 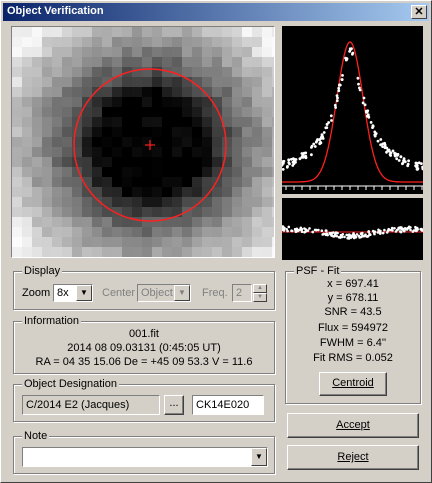 What do you see at coordinates (353, 343) in the screenshot?
I see `psf-fwhm-value: FWHM = 6.4''` at bounding box center [353, 343].